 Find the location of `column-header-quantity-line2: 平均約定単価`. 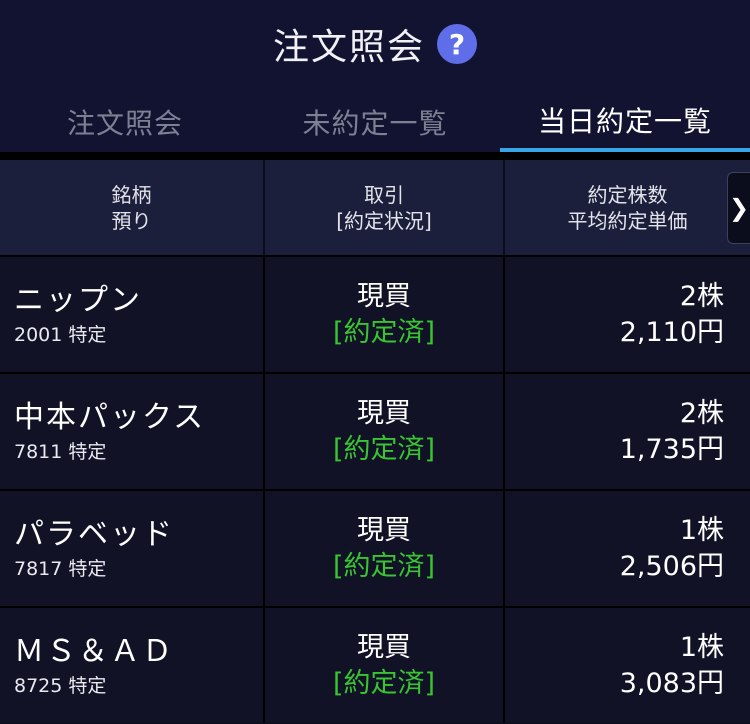

column-header-quantity-line2: 平均約定単価 is located at coordinates (627, 220).